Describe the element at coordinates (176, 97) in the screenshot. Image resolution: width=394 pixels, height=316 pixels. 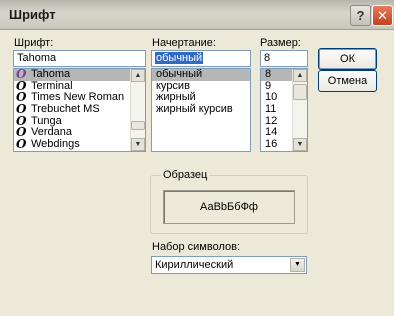
I see `style-list-item-label: жирный` at that location.